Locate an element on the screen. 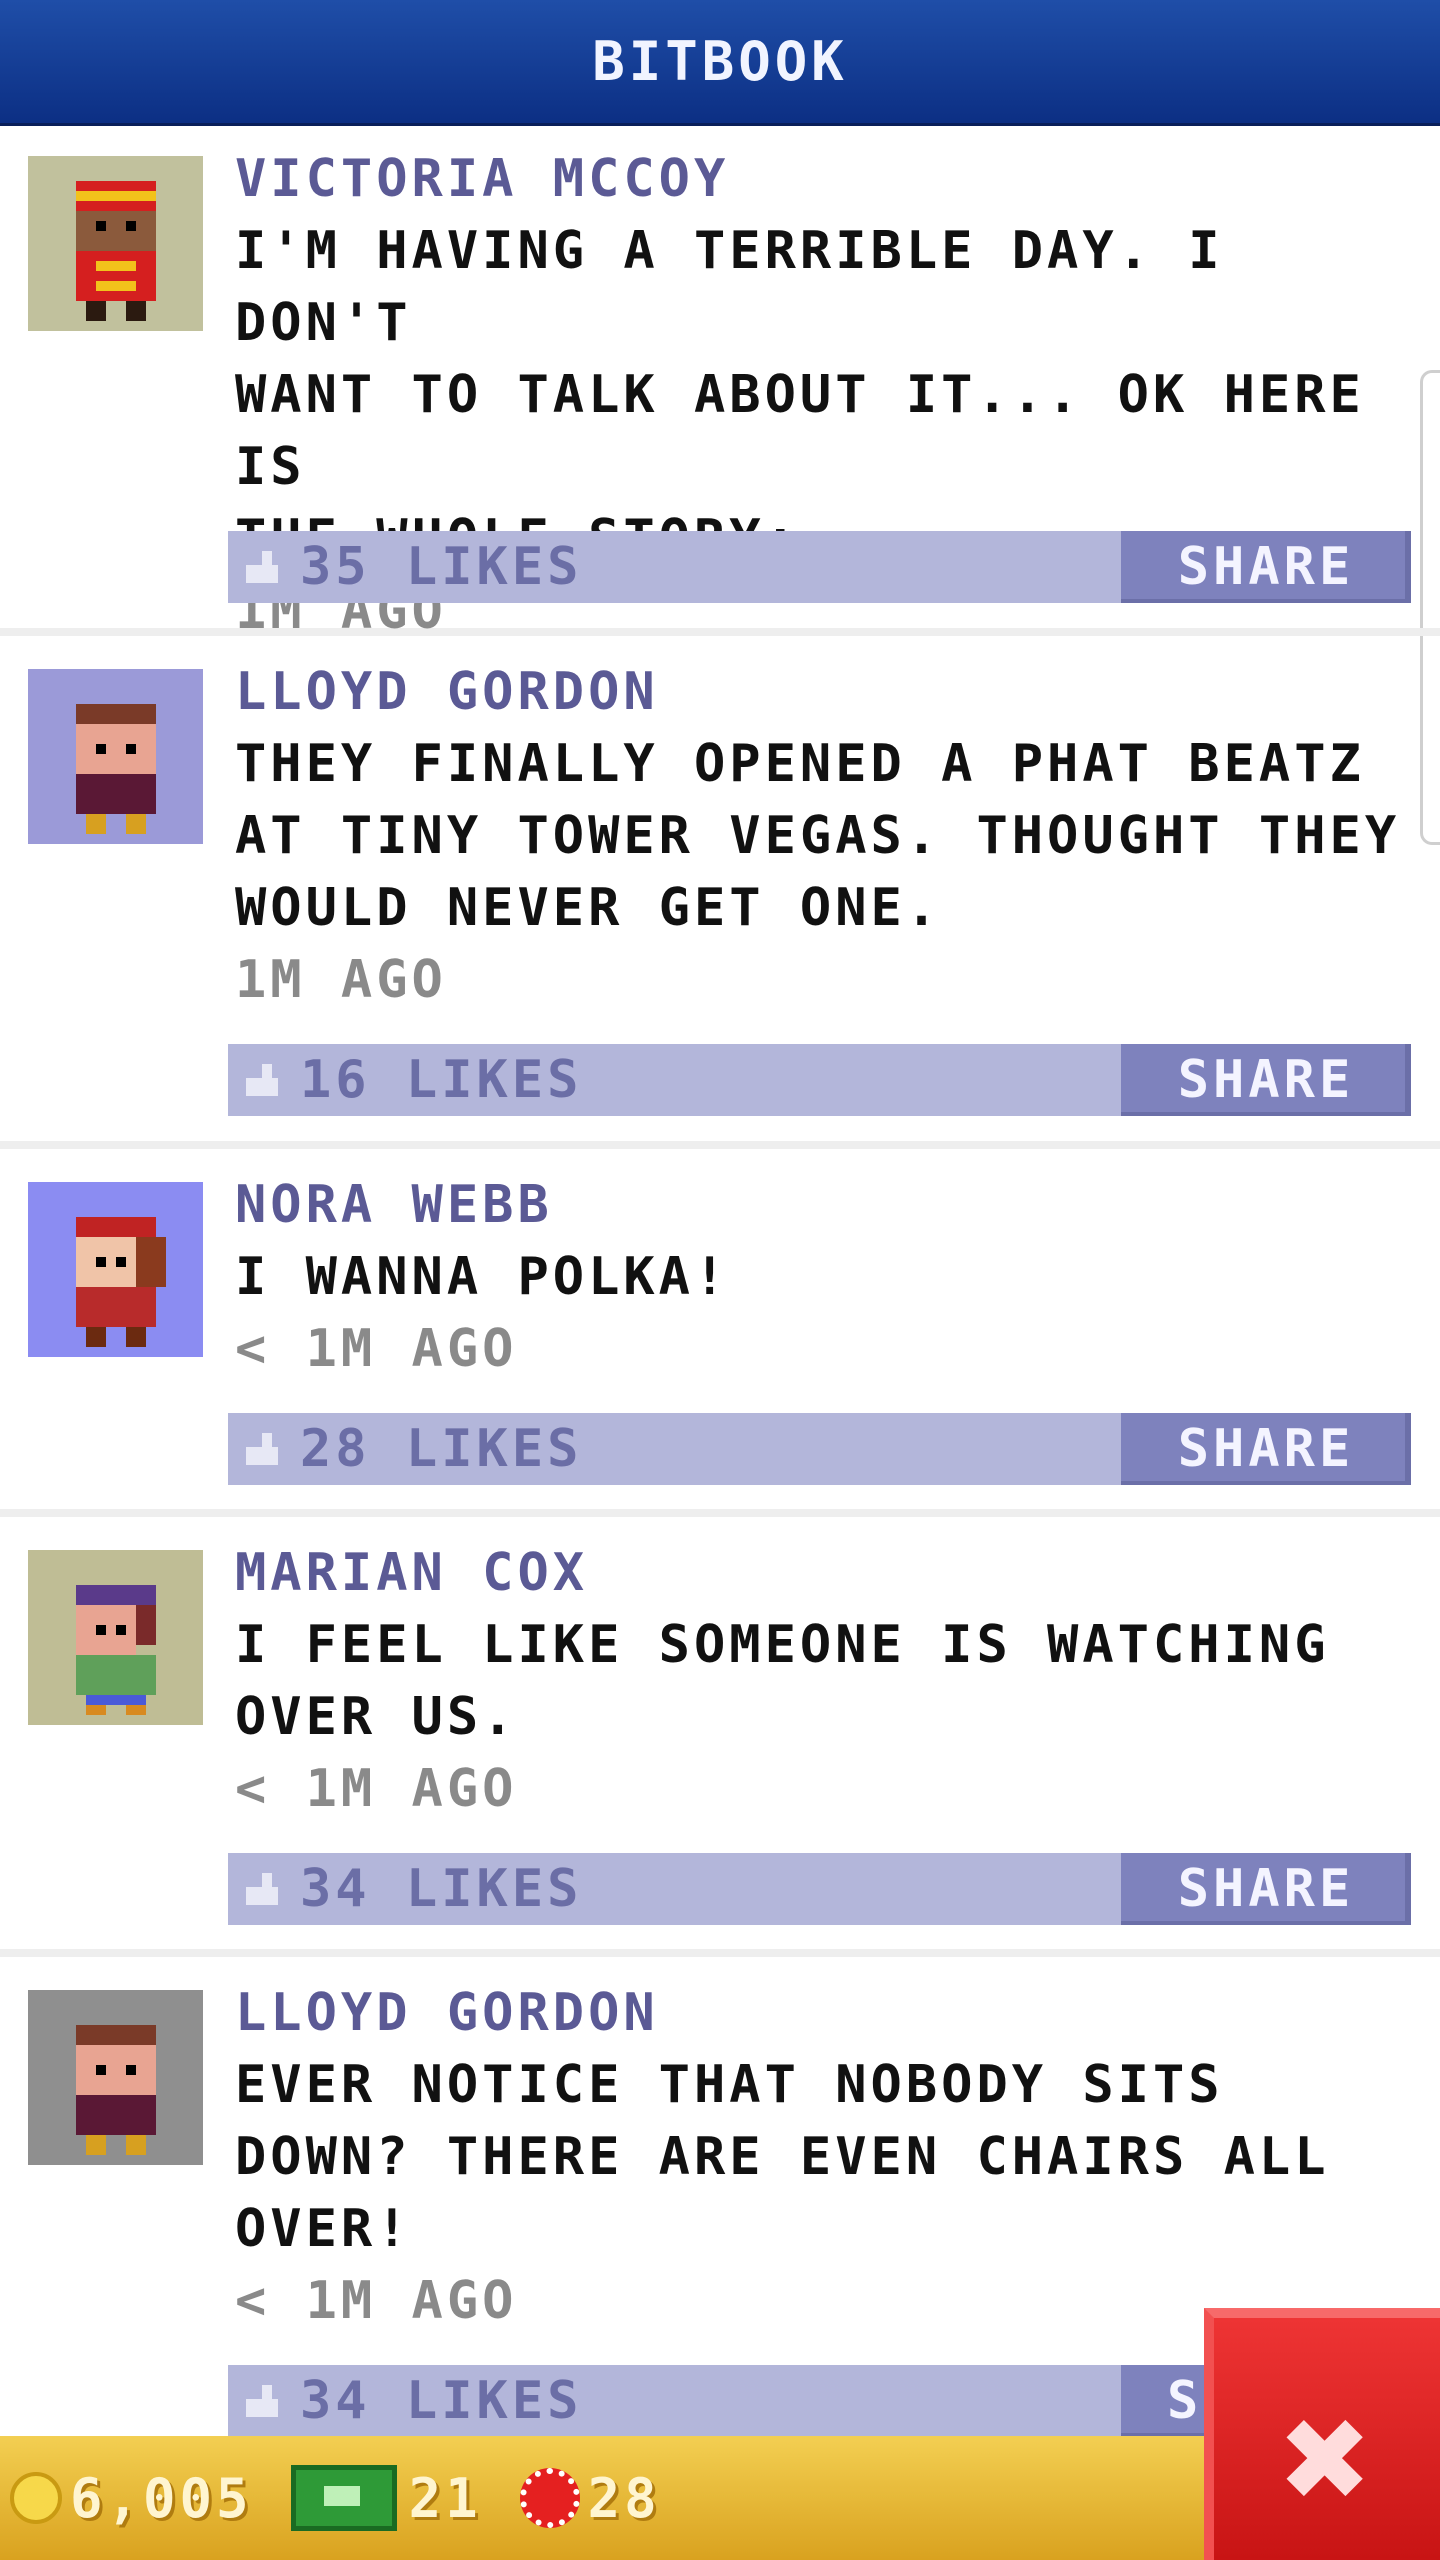 Image resolution: width=1440 pixels, height=2560 pixels. like-button: 16 LIKES is located at coordinates (405, 1080).